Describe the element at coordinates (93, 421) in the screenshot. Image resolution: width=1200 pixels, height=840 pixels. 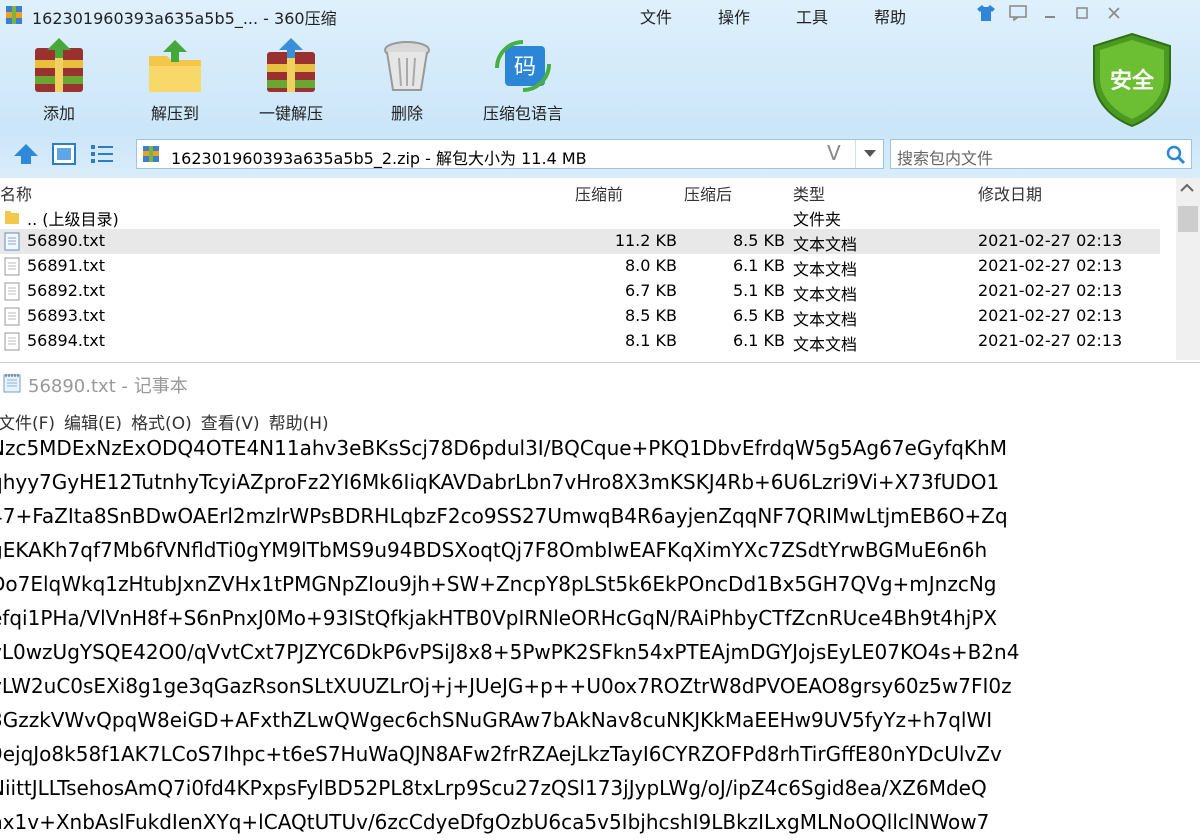
I see `np-menu-edit: 编辑(E)` at that location.